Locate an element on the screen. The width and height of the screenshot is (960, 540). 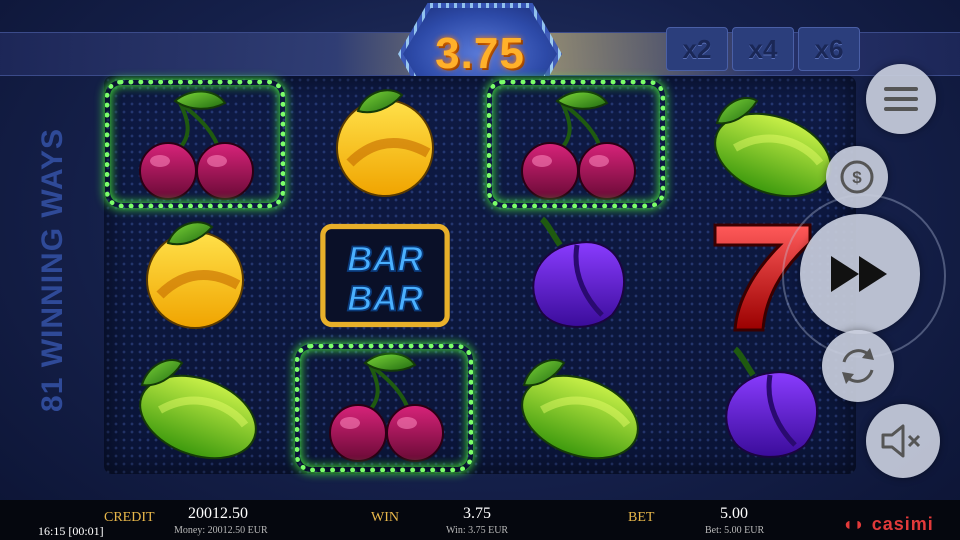
reel2-symbol2 is located at coordinates (385, 275).